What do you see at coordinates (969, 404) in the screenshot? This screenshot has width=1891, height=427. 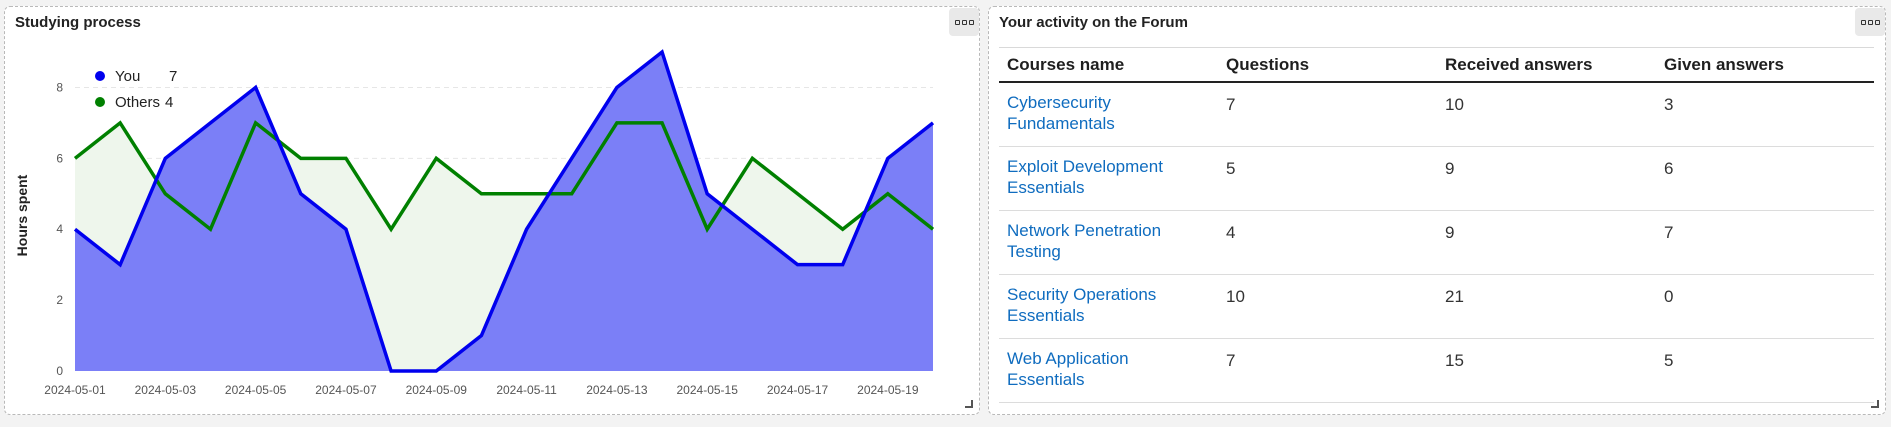 I see `left-panel-resize-handle` at bounding box center [969, 404].